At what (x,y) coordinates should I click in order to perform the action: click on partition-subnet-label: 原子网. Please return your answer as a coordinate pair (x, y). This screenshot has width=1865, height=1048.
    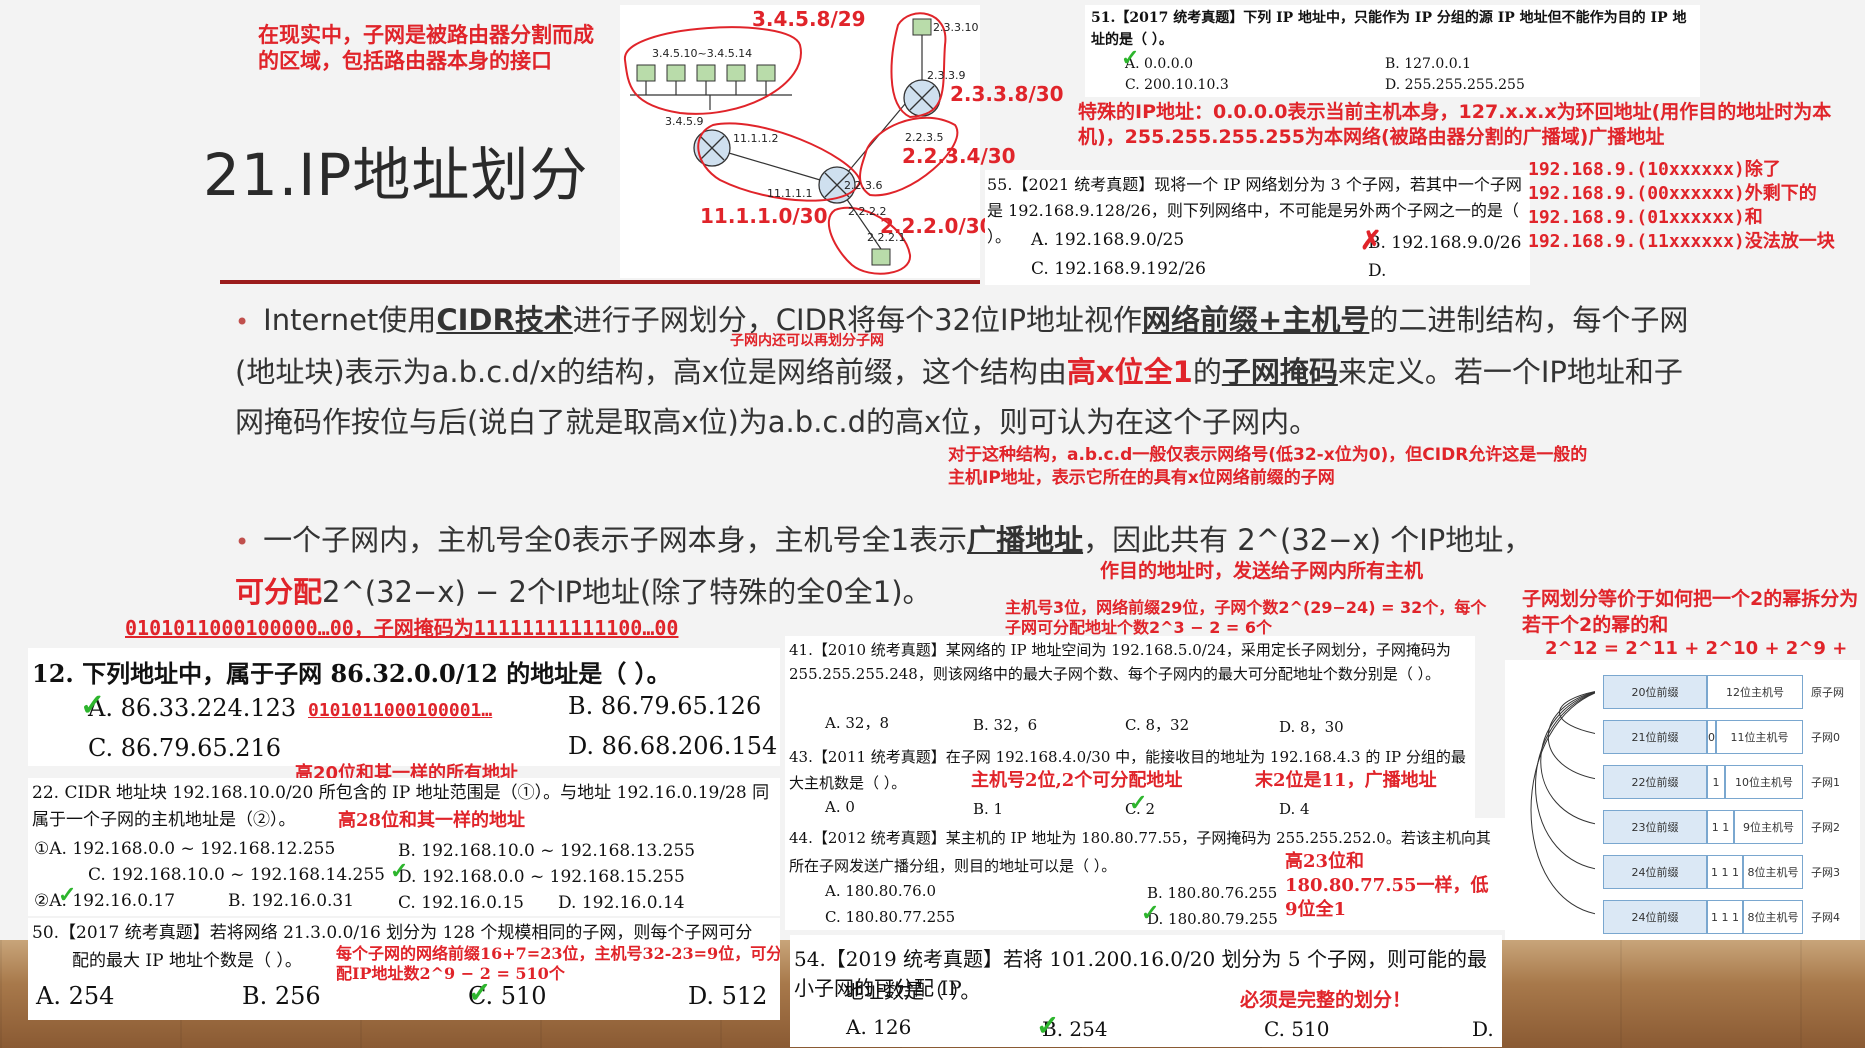
    Looking at the image, I should click on (1827, 692).